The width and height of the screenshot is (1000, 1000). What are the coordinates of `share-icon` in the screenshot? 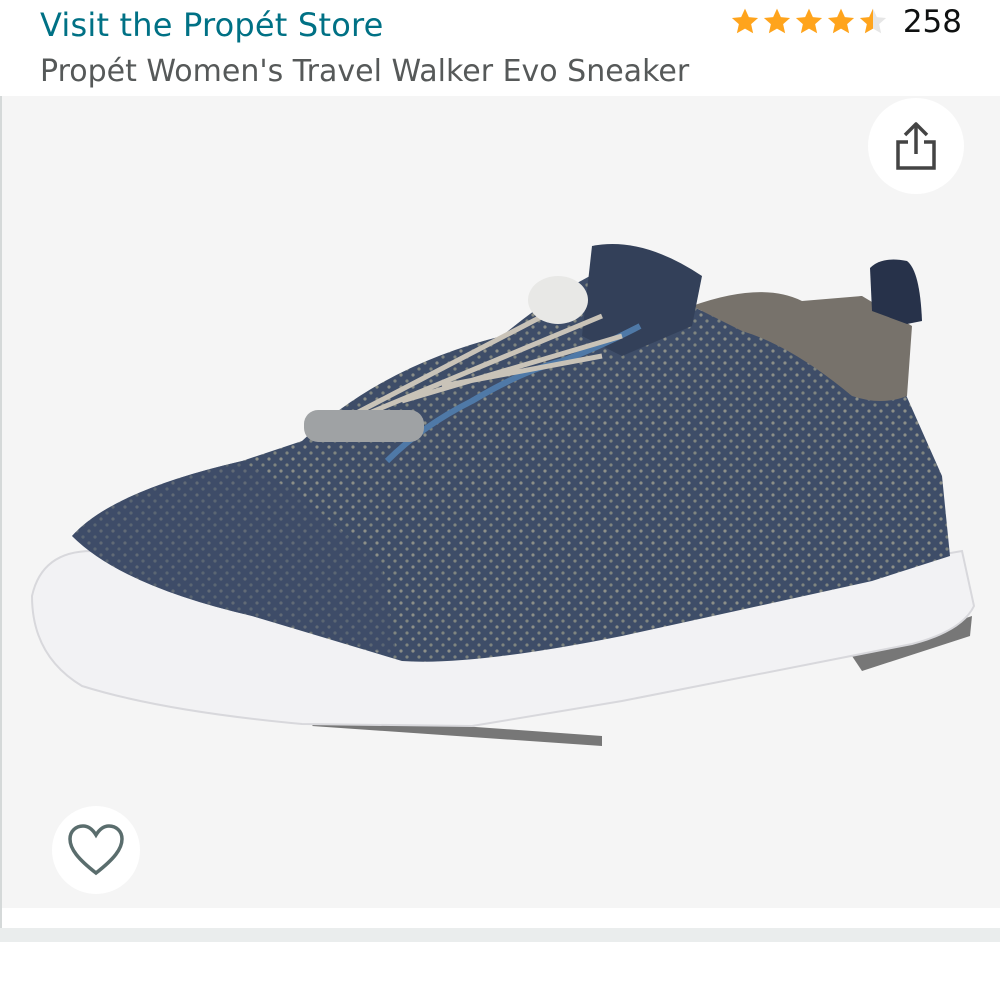 It's located at (916, 146).